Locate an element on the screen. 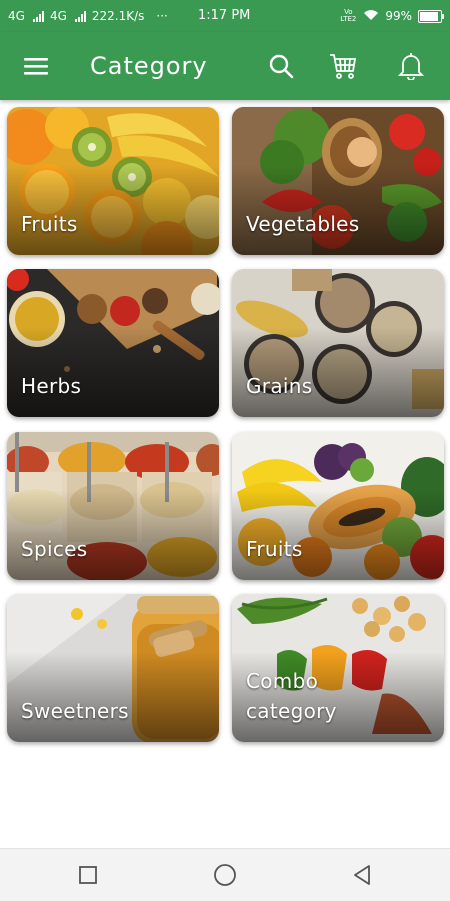 The image size is (450, 901). category-card-vegetables: Vegetables is located at coordinates (338, 181).